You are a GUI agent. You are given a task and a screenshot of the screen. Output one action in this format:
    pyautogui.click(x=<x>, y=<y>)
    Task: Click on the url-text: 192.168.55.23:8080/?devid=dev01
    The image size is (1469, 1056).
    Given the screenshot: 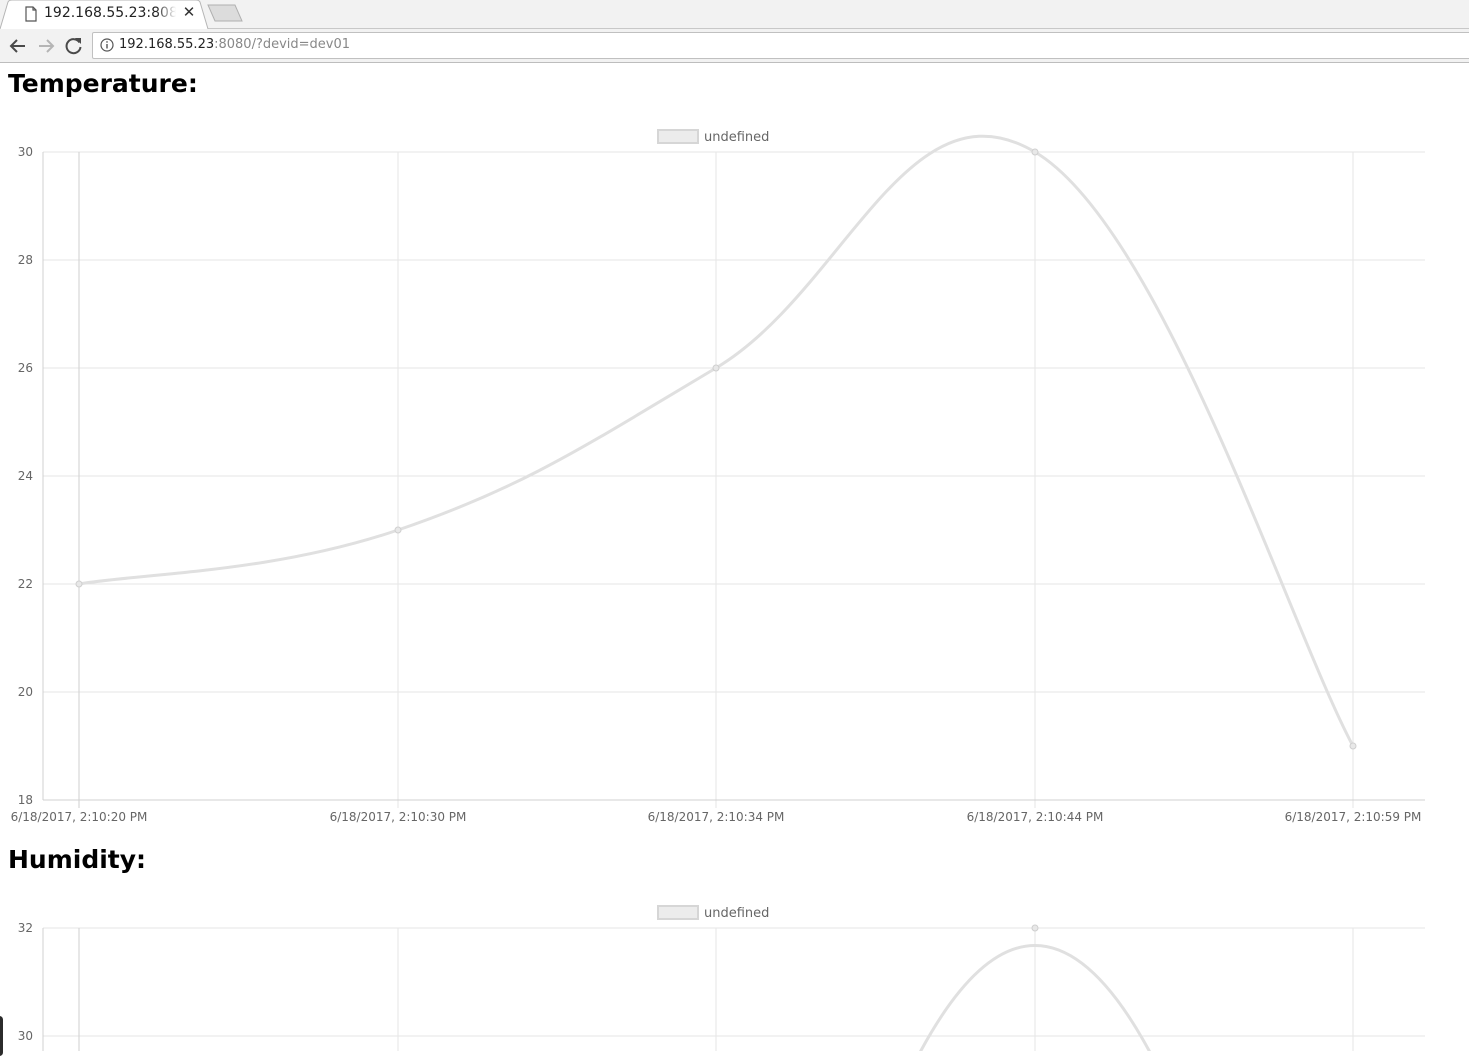 What is the action you would take?
    pyautogui.click(x=234, y=44)
    